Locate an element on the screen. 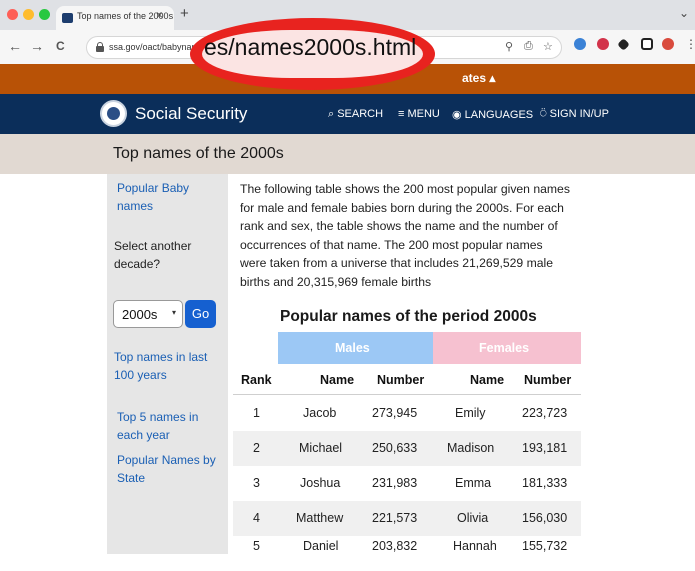  female-number-cell: 181,333 is located at coordinates (545, 483).